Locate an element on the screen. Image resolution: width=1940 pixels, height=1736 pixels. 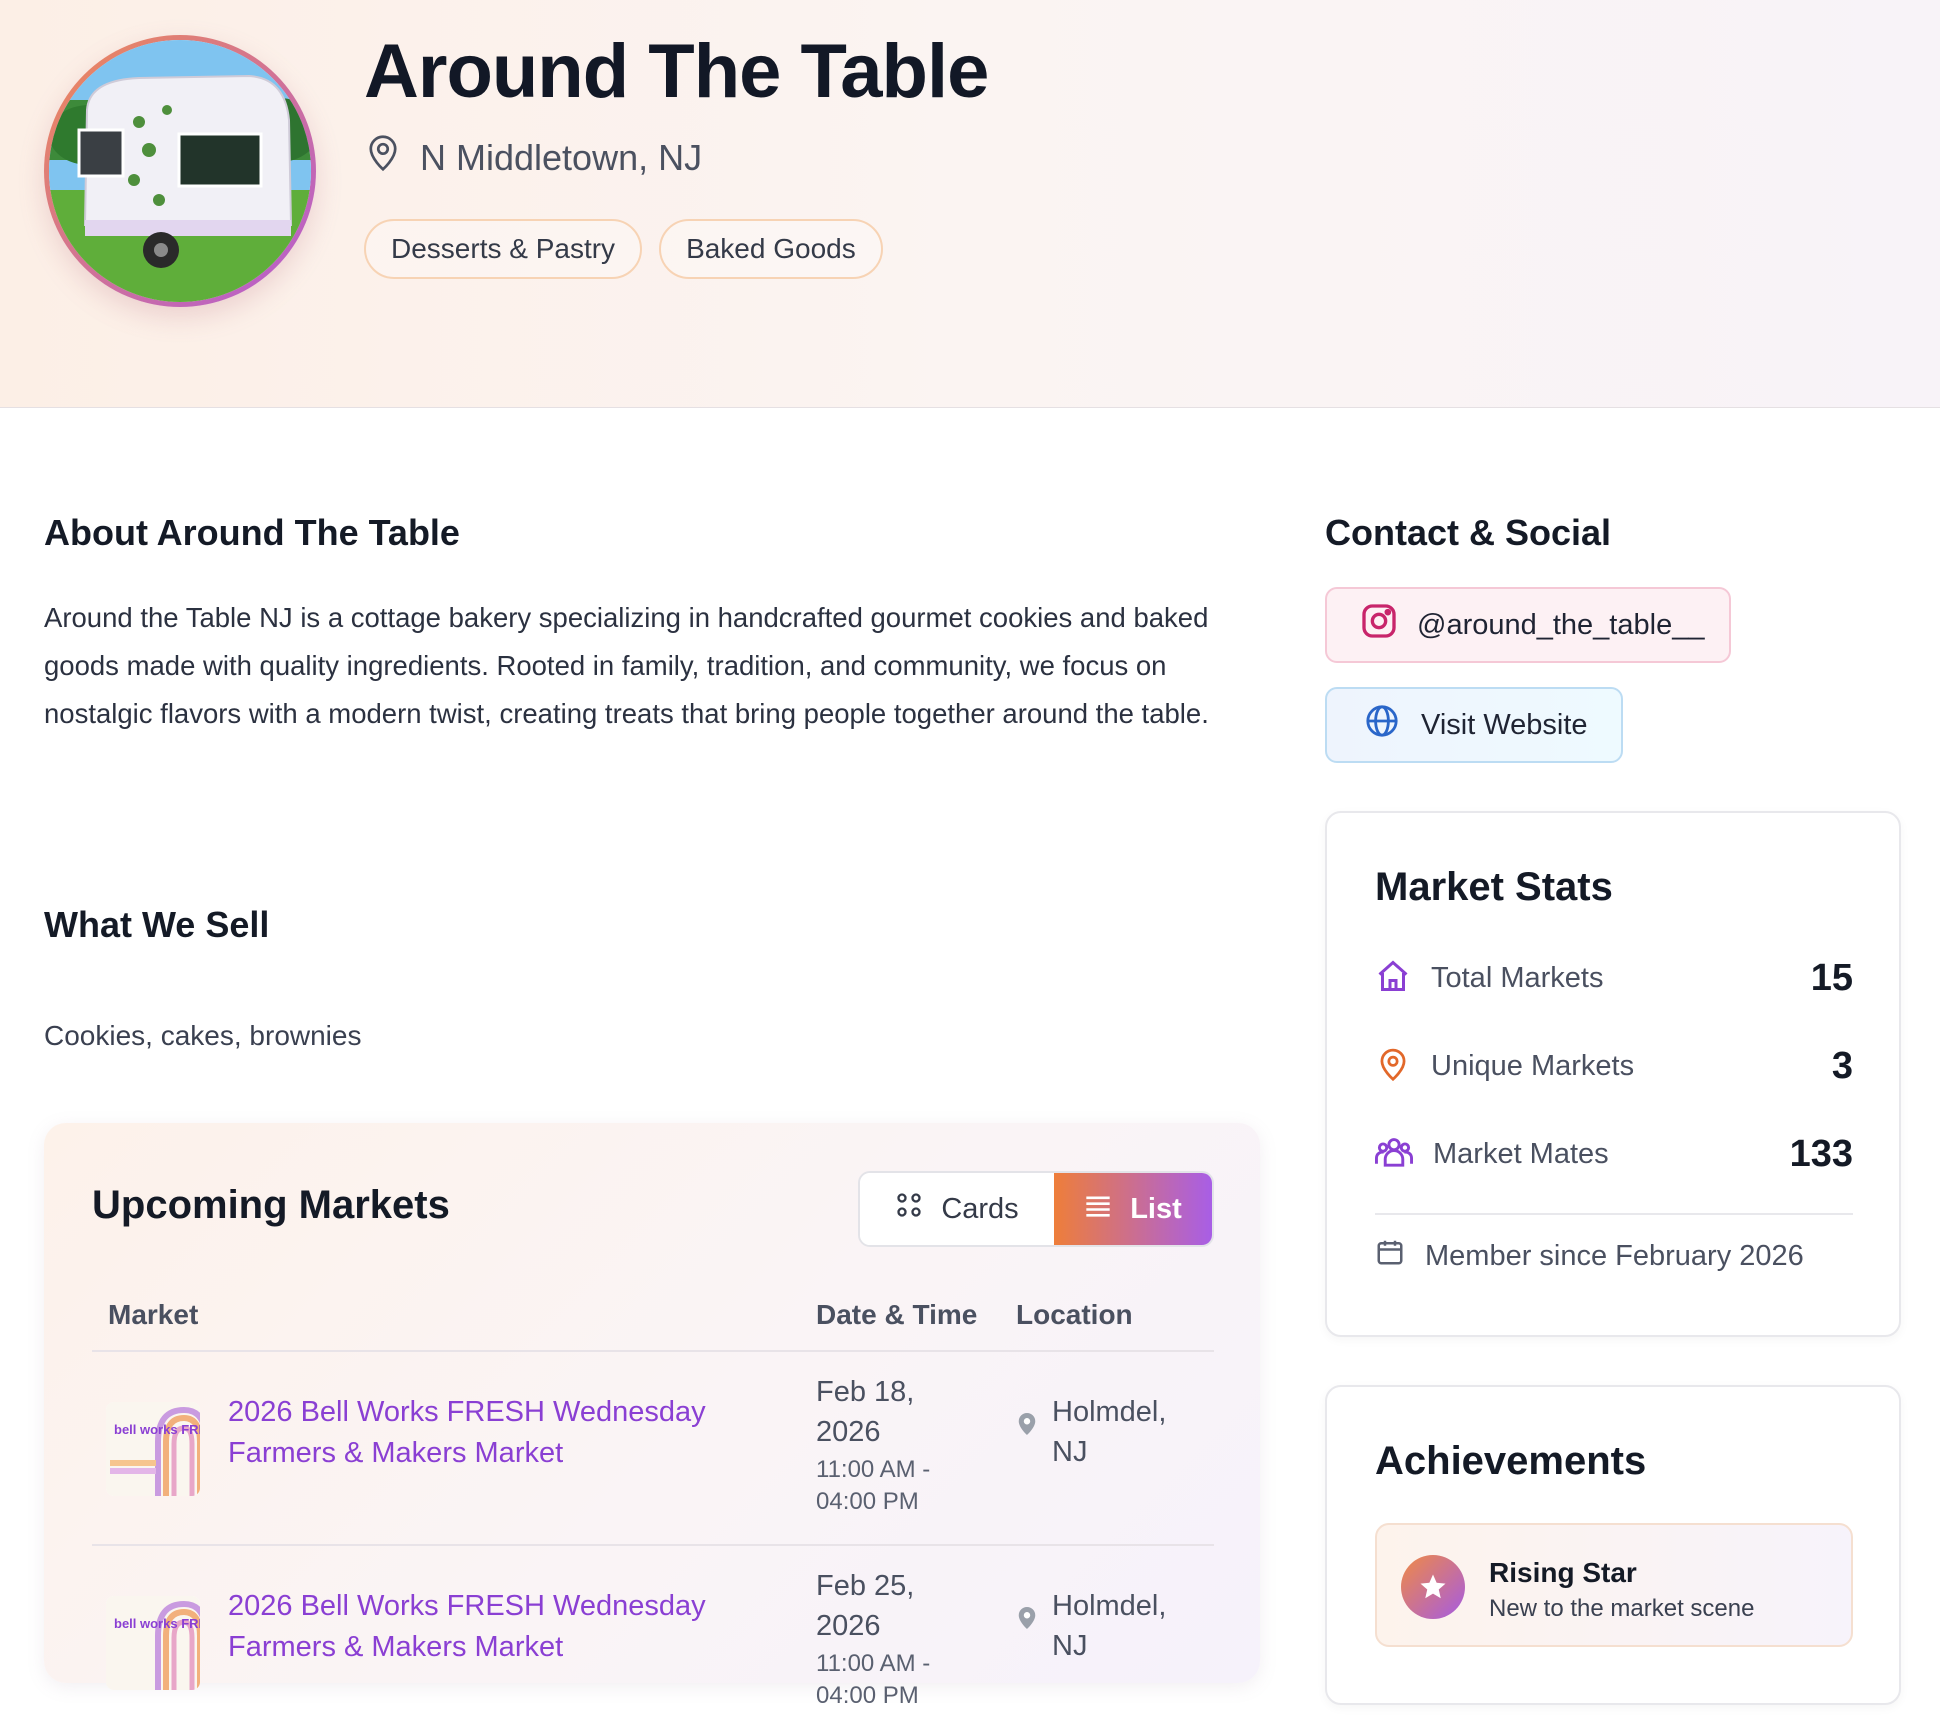
vendor-location: N Middletown, NJ is located at coordinates (534, 157).